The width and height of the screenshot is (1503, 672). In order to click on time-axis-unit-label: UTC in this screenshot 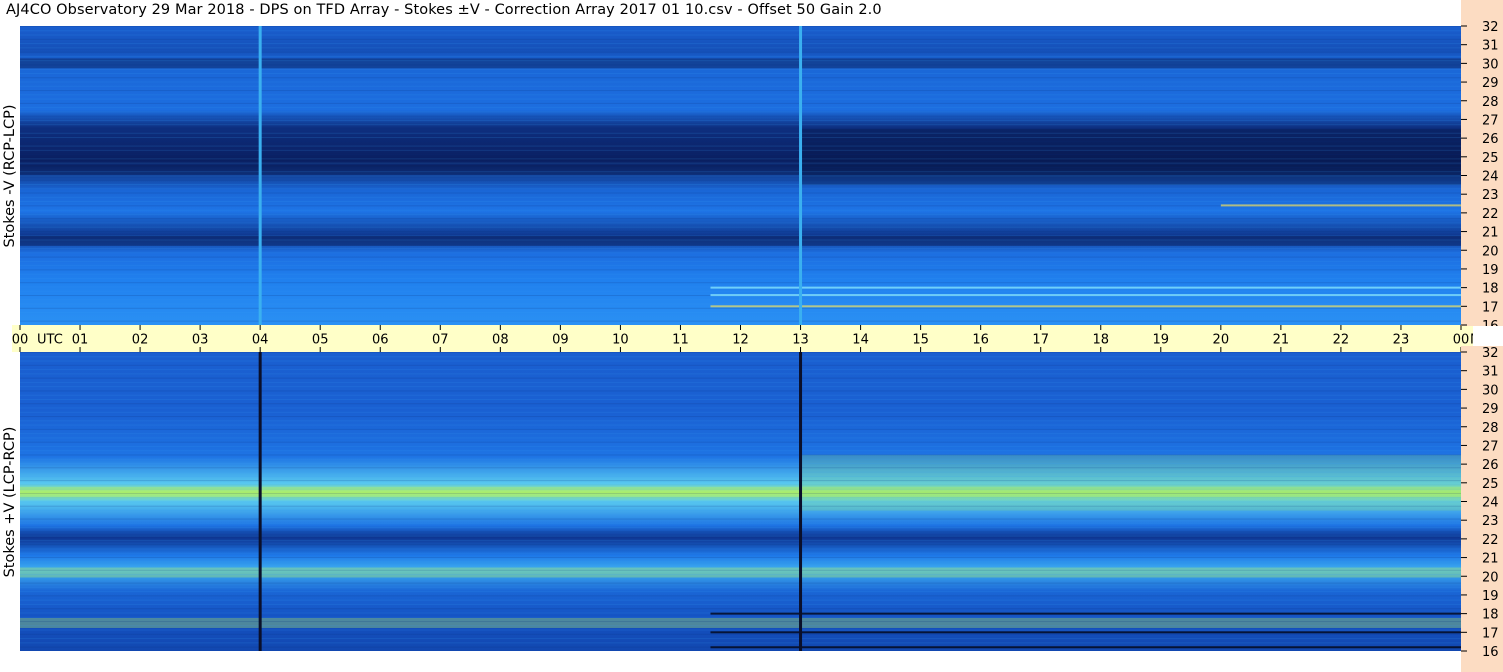, I will do `click(50, 340)`.